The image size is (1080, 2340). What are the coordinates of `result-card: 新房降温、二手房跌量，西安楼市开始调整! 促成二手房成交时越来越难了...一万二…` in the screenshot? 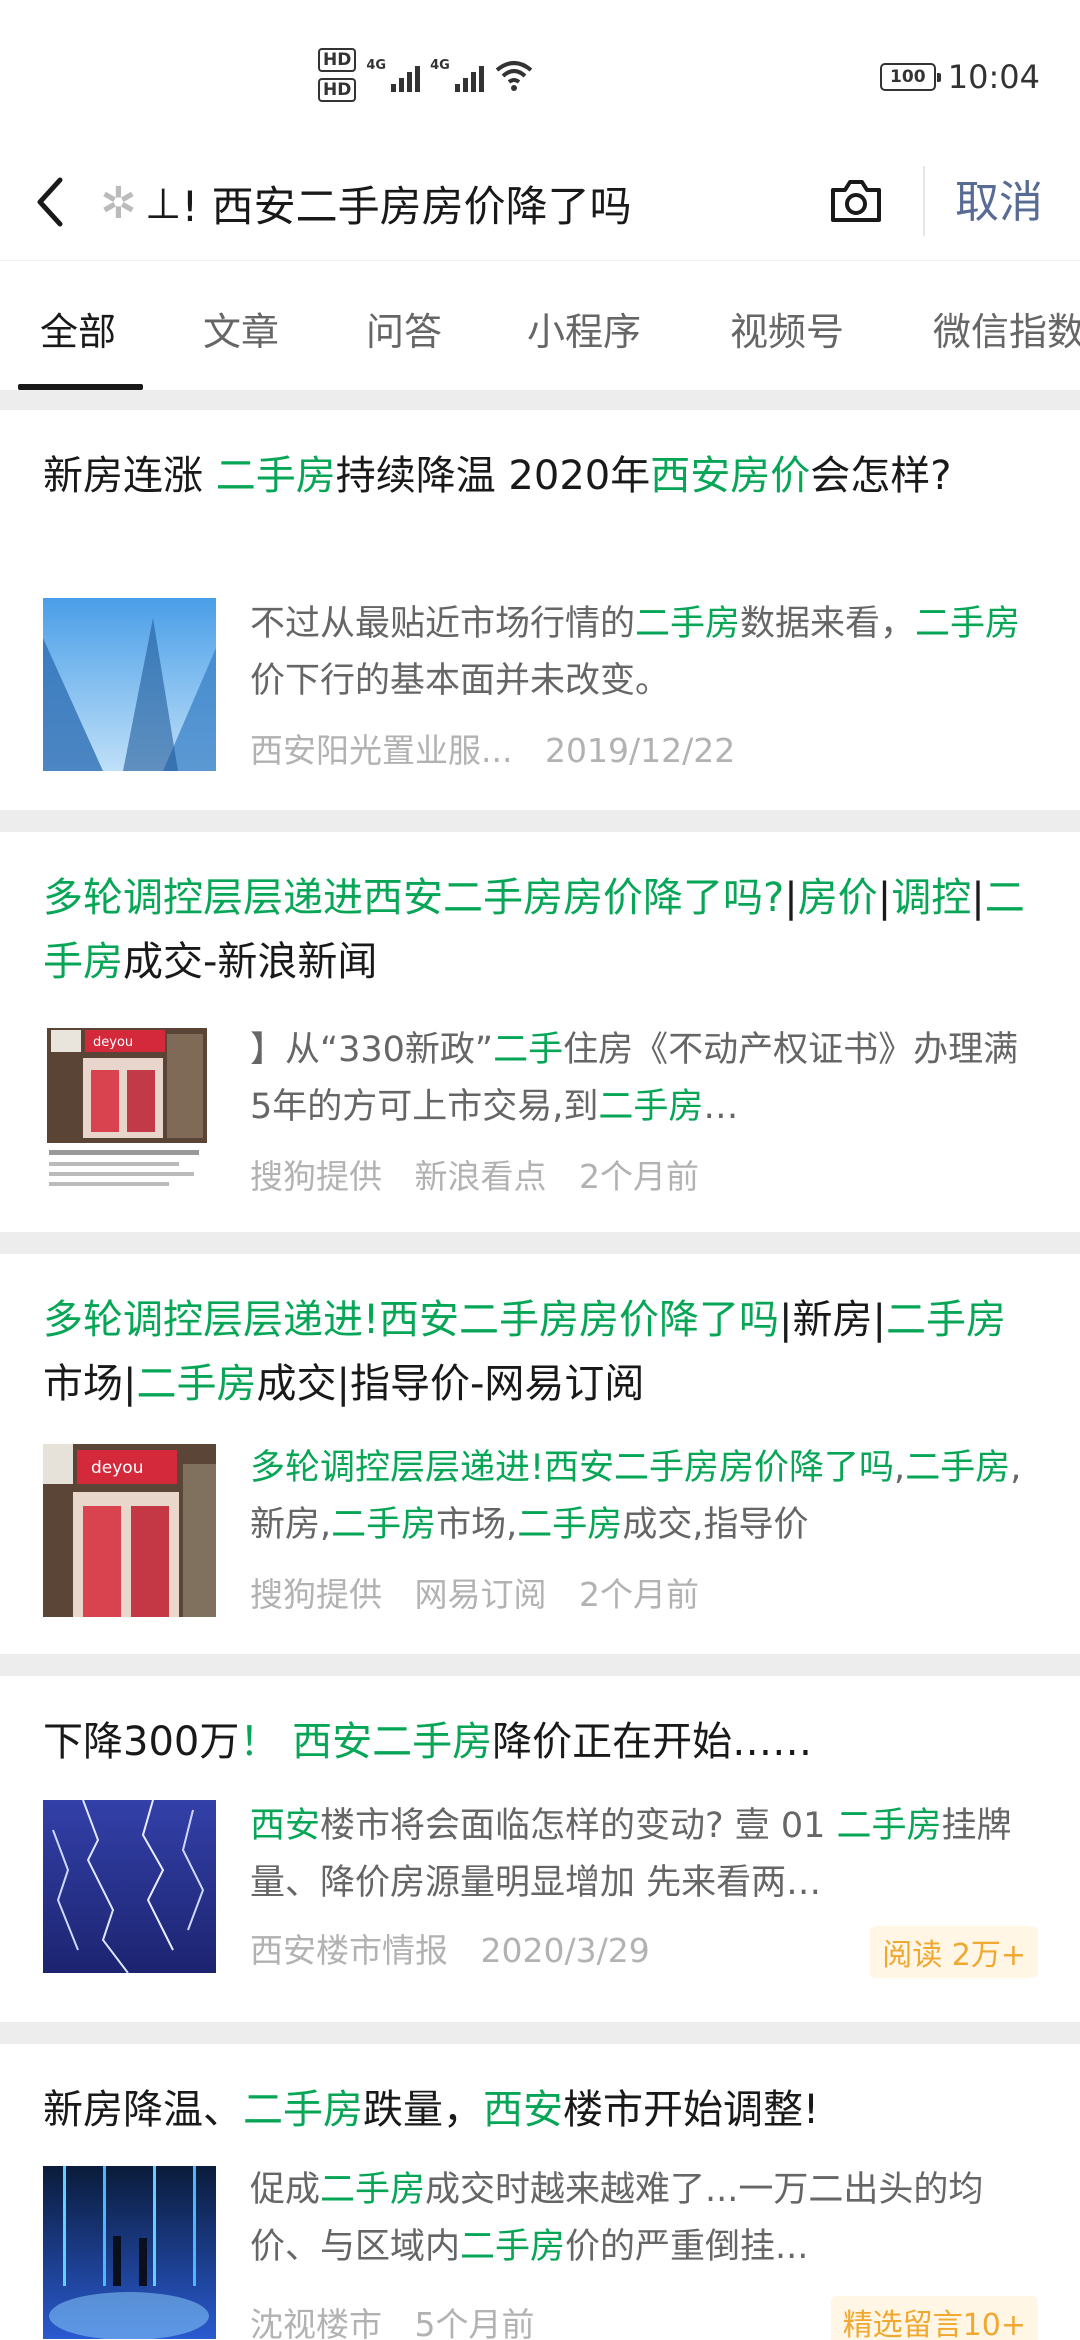 It's located at (540, 2192).